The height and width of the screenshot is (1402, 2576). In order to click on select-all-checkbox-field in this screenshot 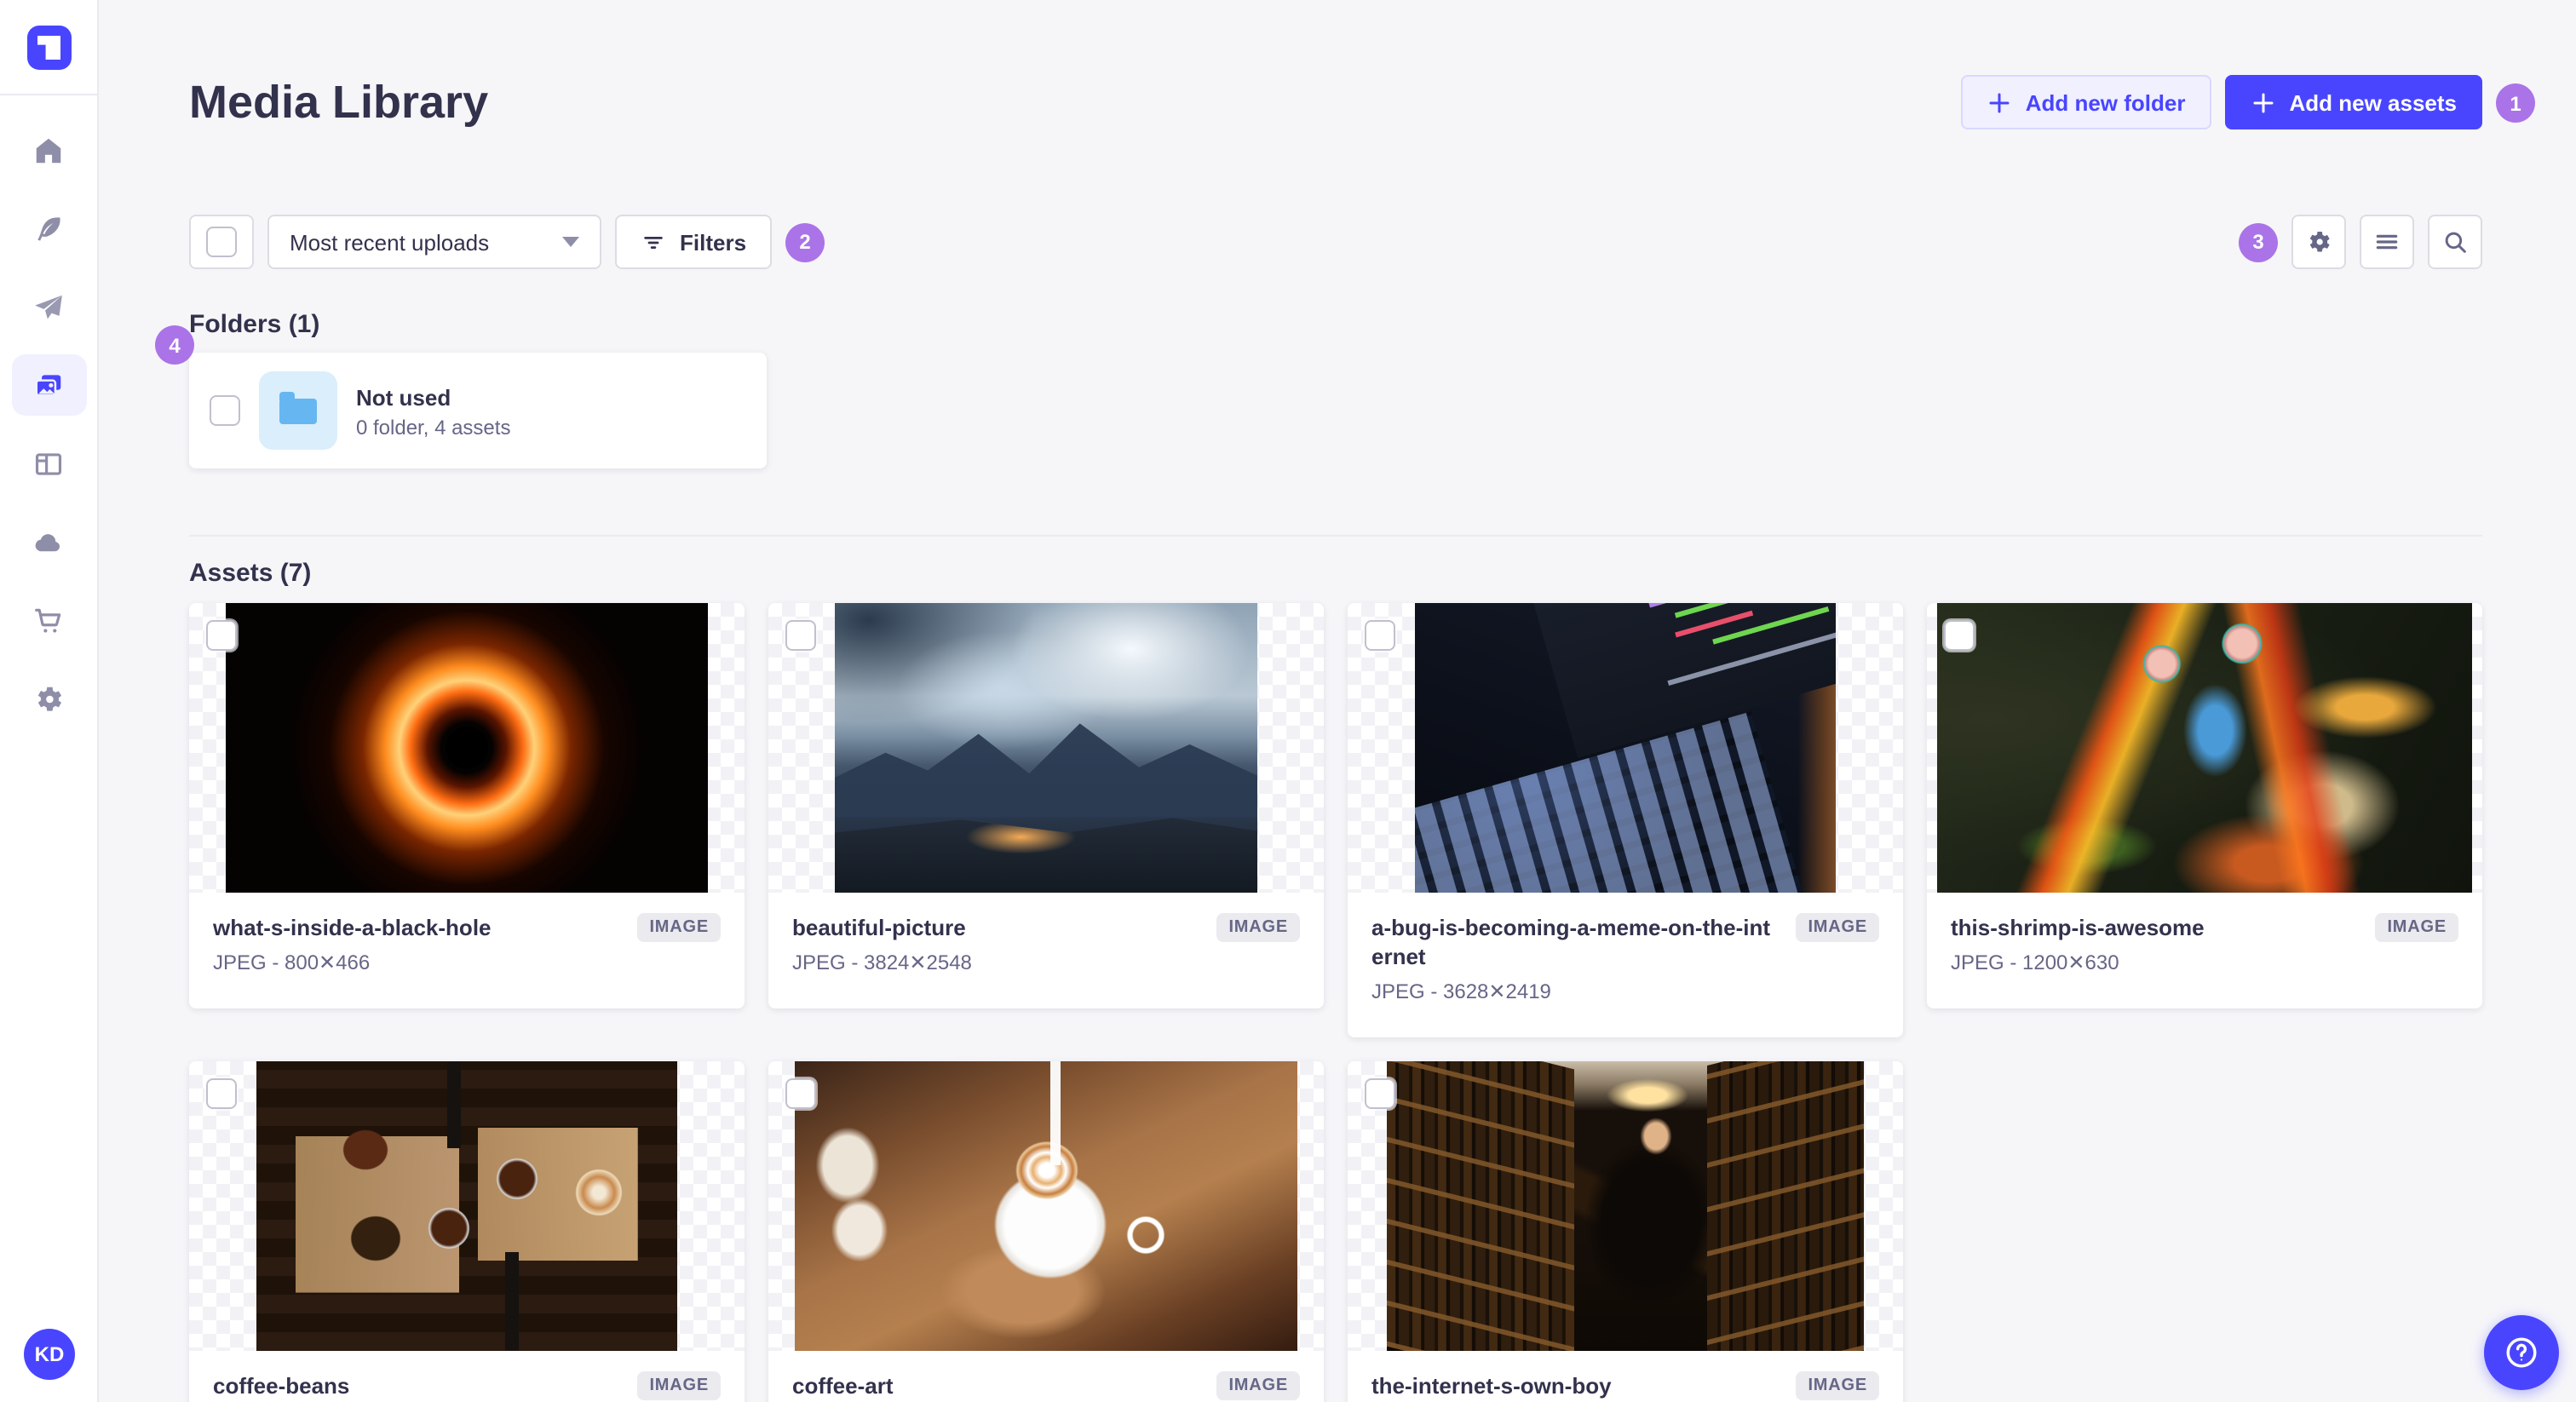, I will do `click(222, 242)`.